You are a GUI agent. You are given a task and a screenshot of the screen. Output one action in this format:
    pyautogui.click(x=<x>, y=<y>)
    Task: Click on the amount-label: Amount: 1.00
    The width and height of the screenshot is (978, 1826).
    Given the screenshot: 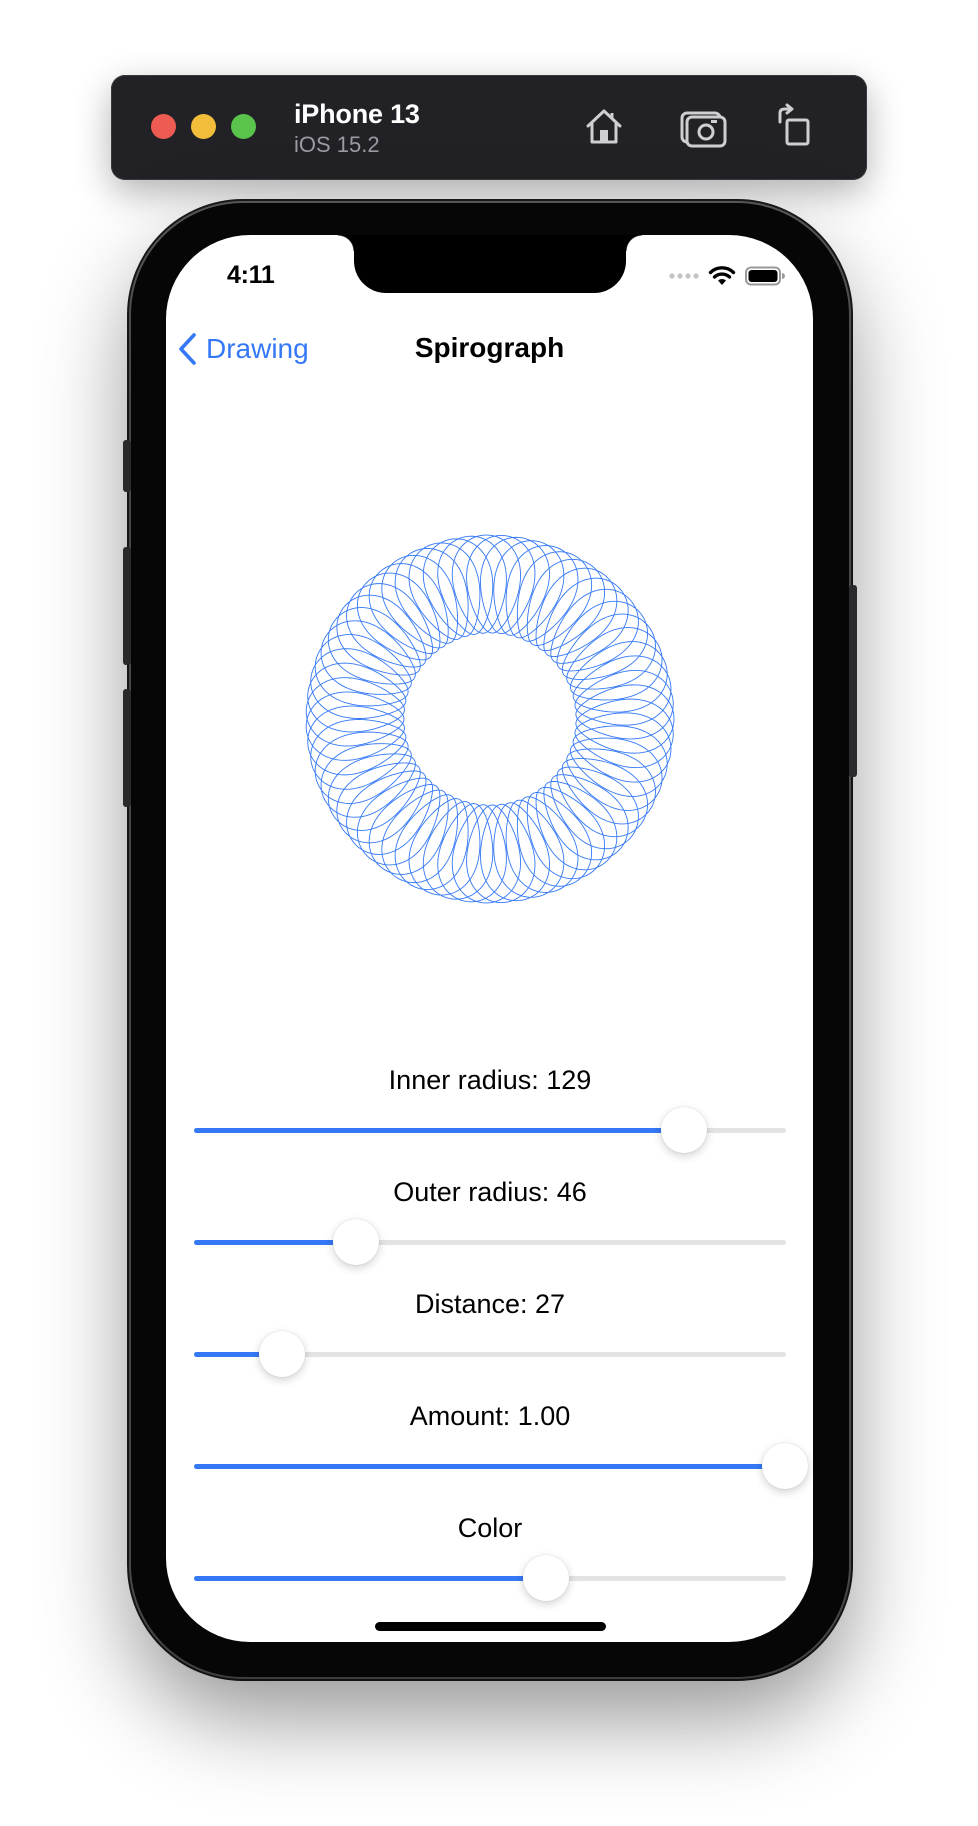 What is the action you would take?
    pyautogui.click(x=490, y=1416)
    